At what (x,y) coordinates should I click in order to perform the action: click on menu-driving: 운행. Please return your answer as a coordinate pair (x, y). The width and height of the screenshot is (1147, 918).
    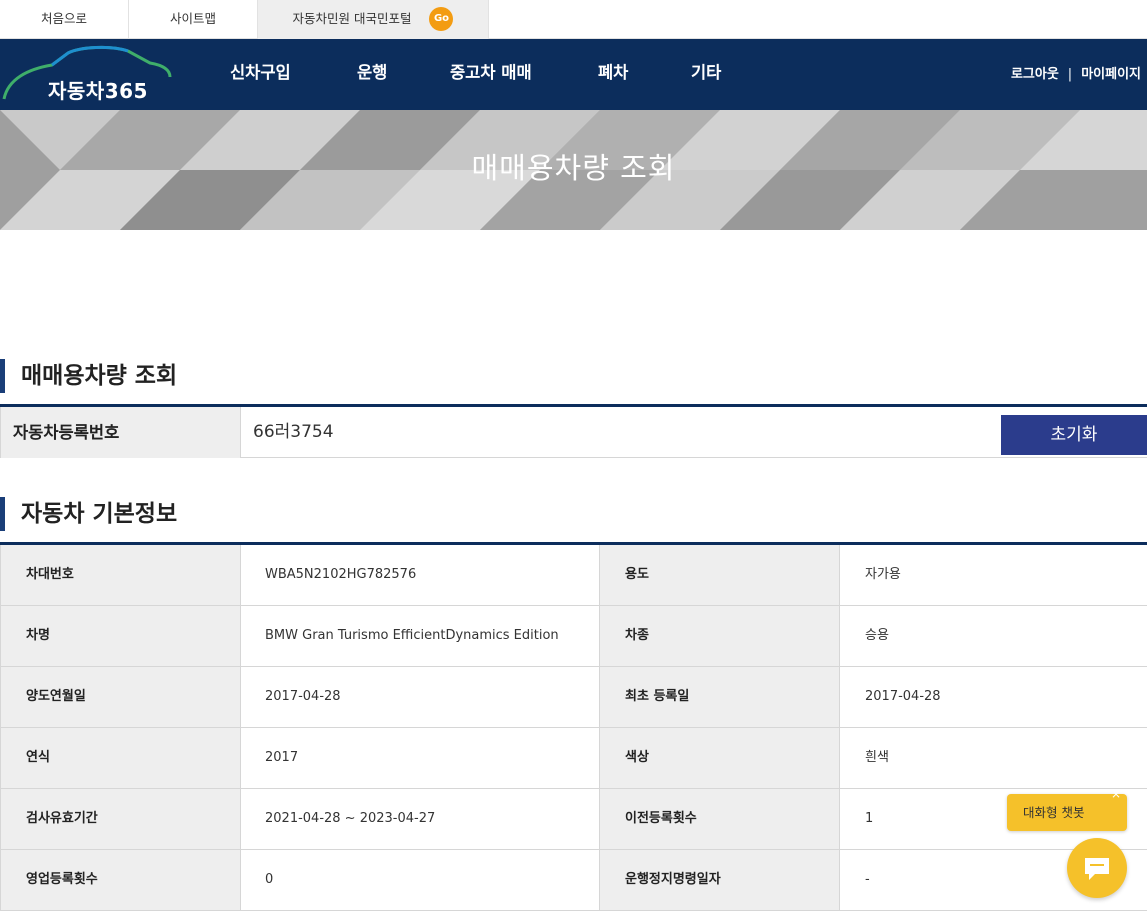
    Looking at the image, I should click on (372, 74).